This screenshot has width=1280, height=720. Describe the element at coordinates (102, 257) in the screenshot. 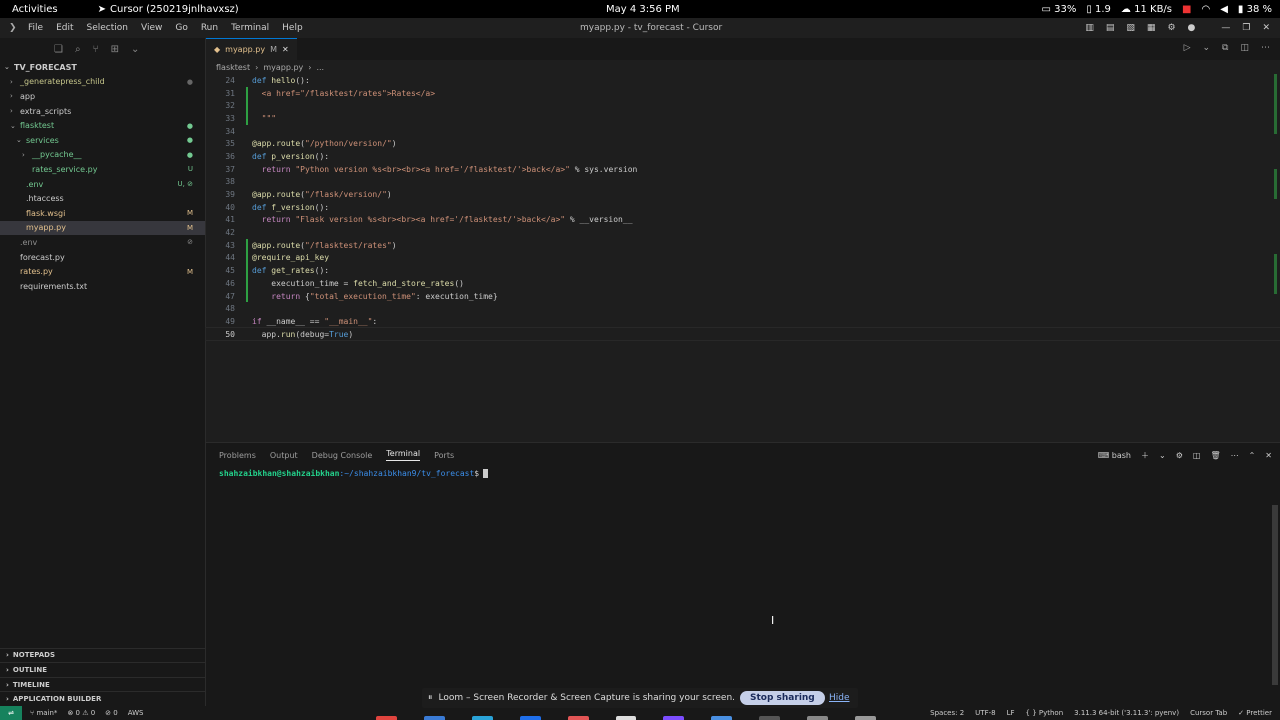

I see `tree-item: forecast.py` at that location.